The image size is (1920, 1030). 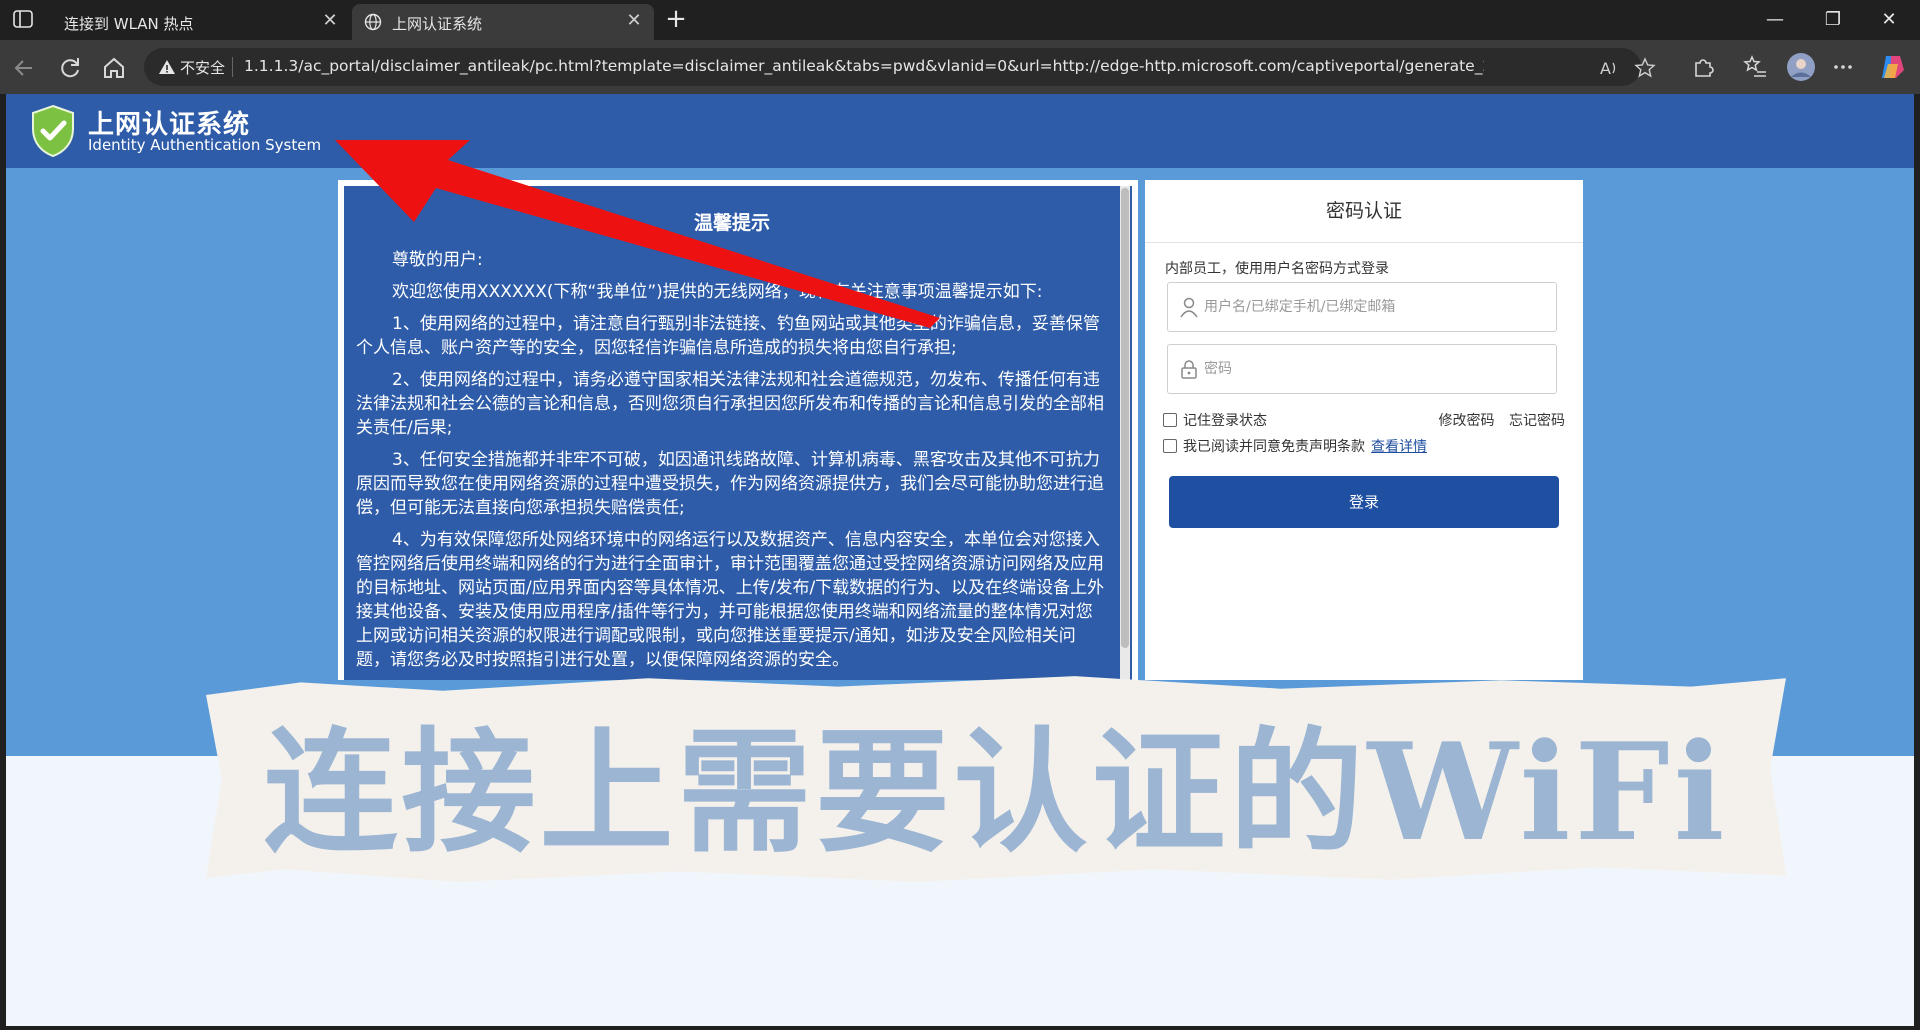 What do you see at coordinates (1467, 421) in the screenshot?
I see `change-password-link: 修改密码` at bounding box center [1467, 421].